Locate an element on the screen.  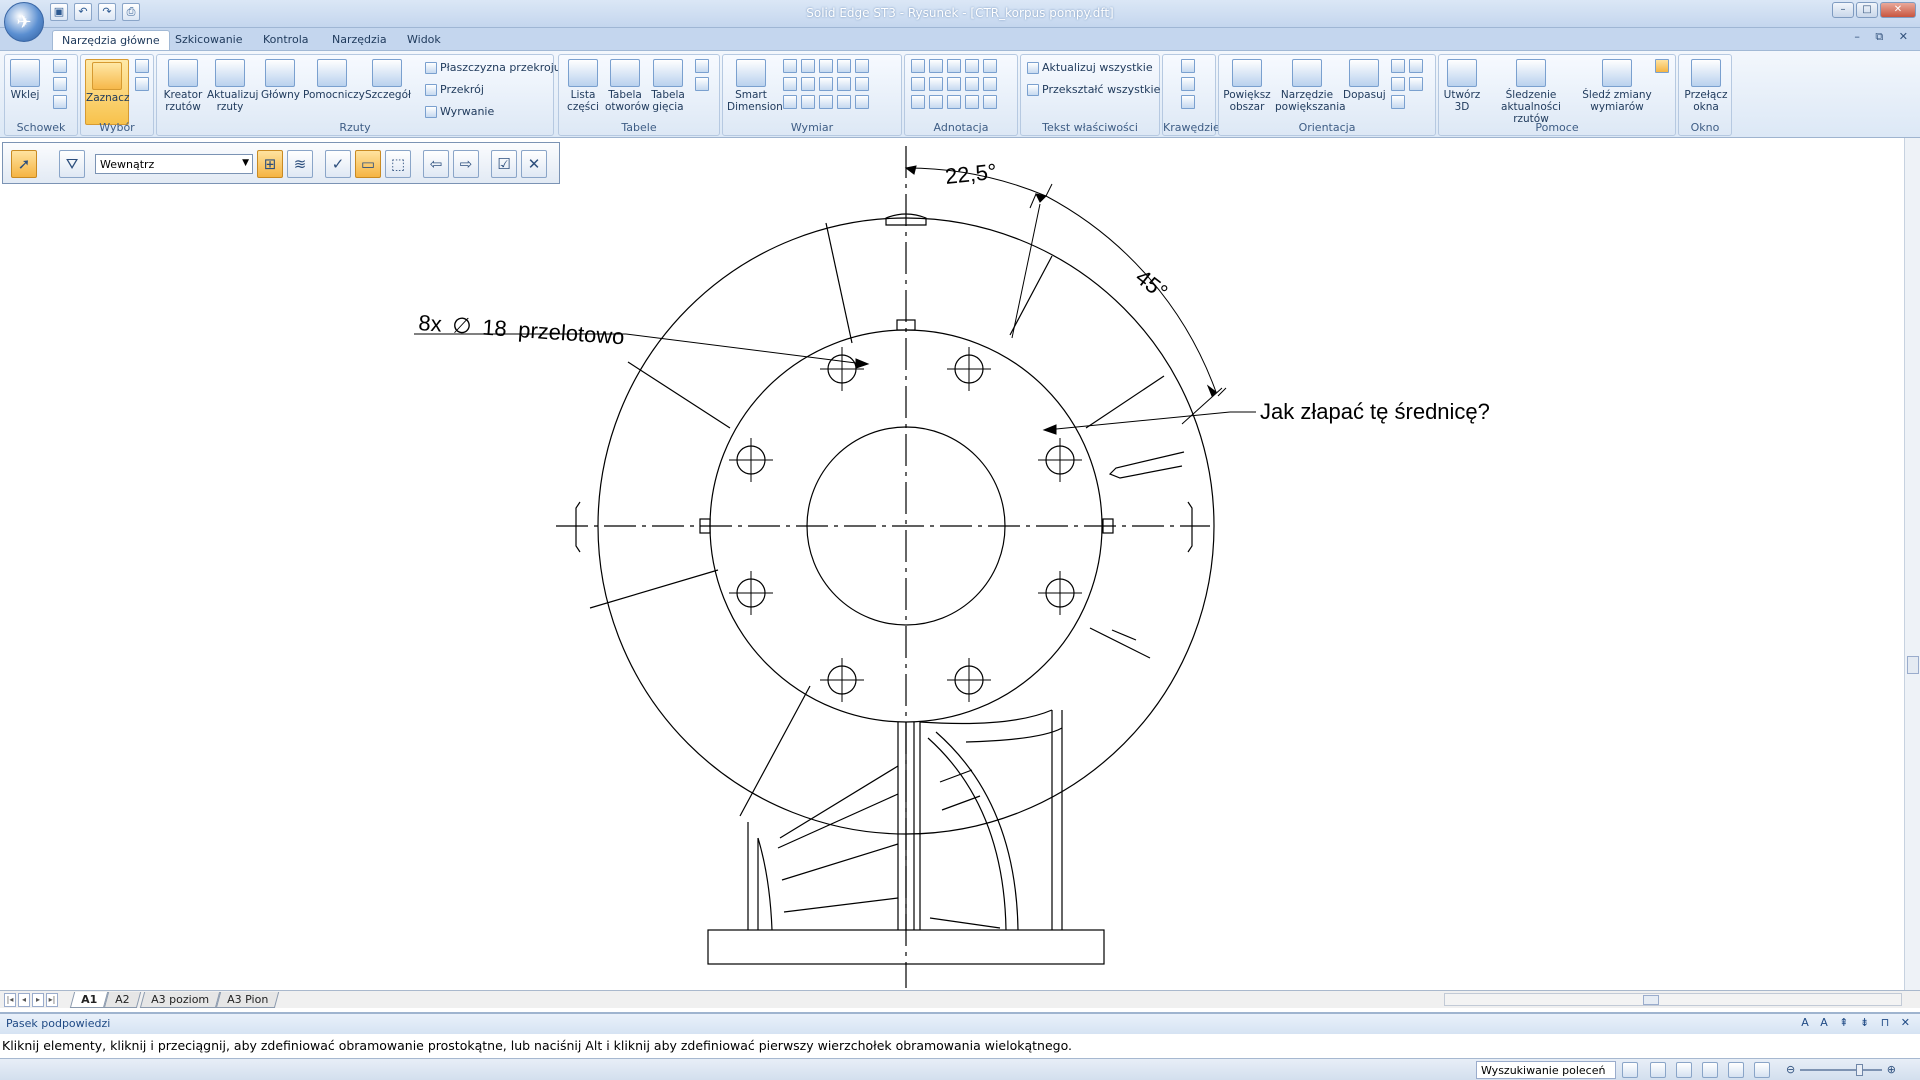
detail-view-button: Szczegół is located at coordinates (388, 80).